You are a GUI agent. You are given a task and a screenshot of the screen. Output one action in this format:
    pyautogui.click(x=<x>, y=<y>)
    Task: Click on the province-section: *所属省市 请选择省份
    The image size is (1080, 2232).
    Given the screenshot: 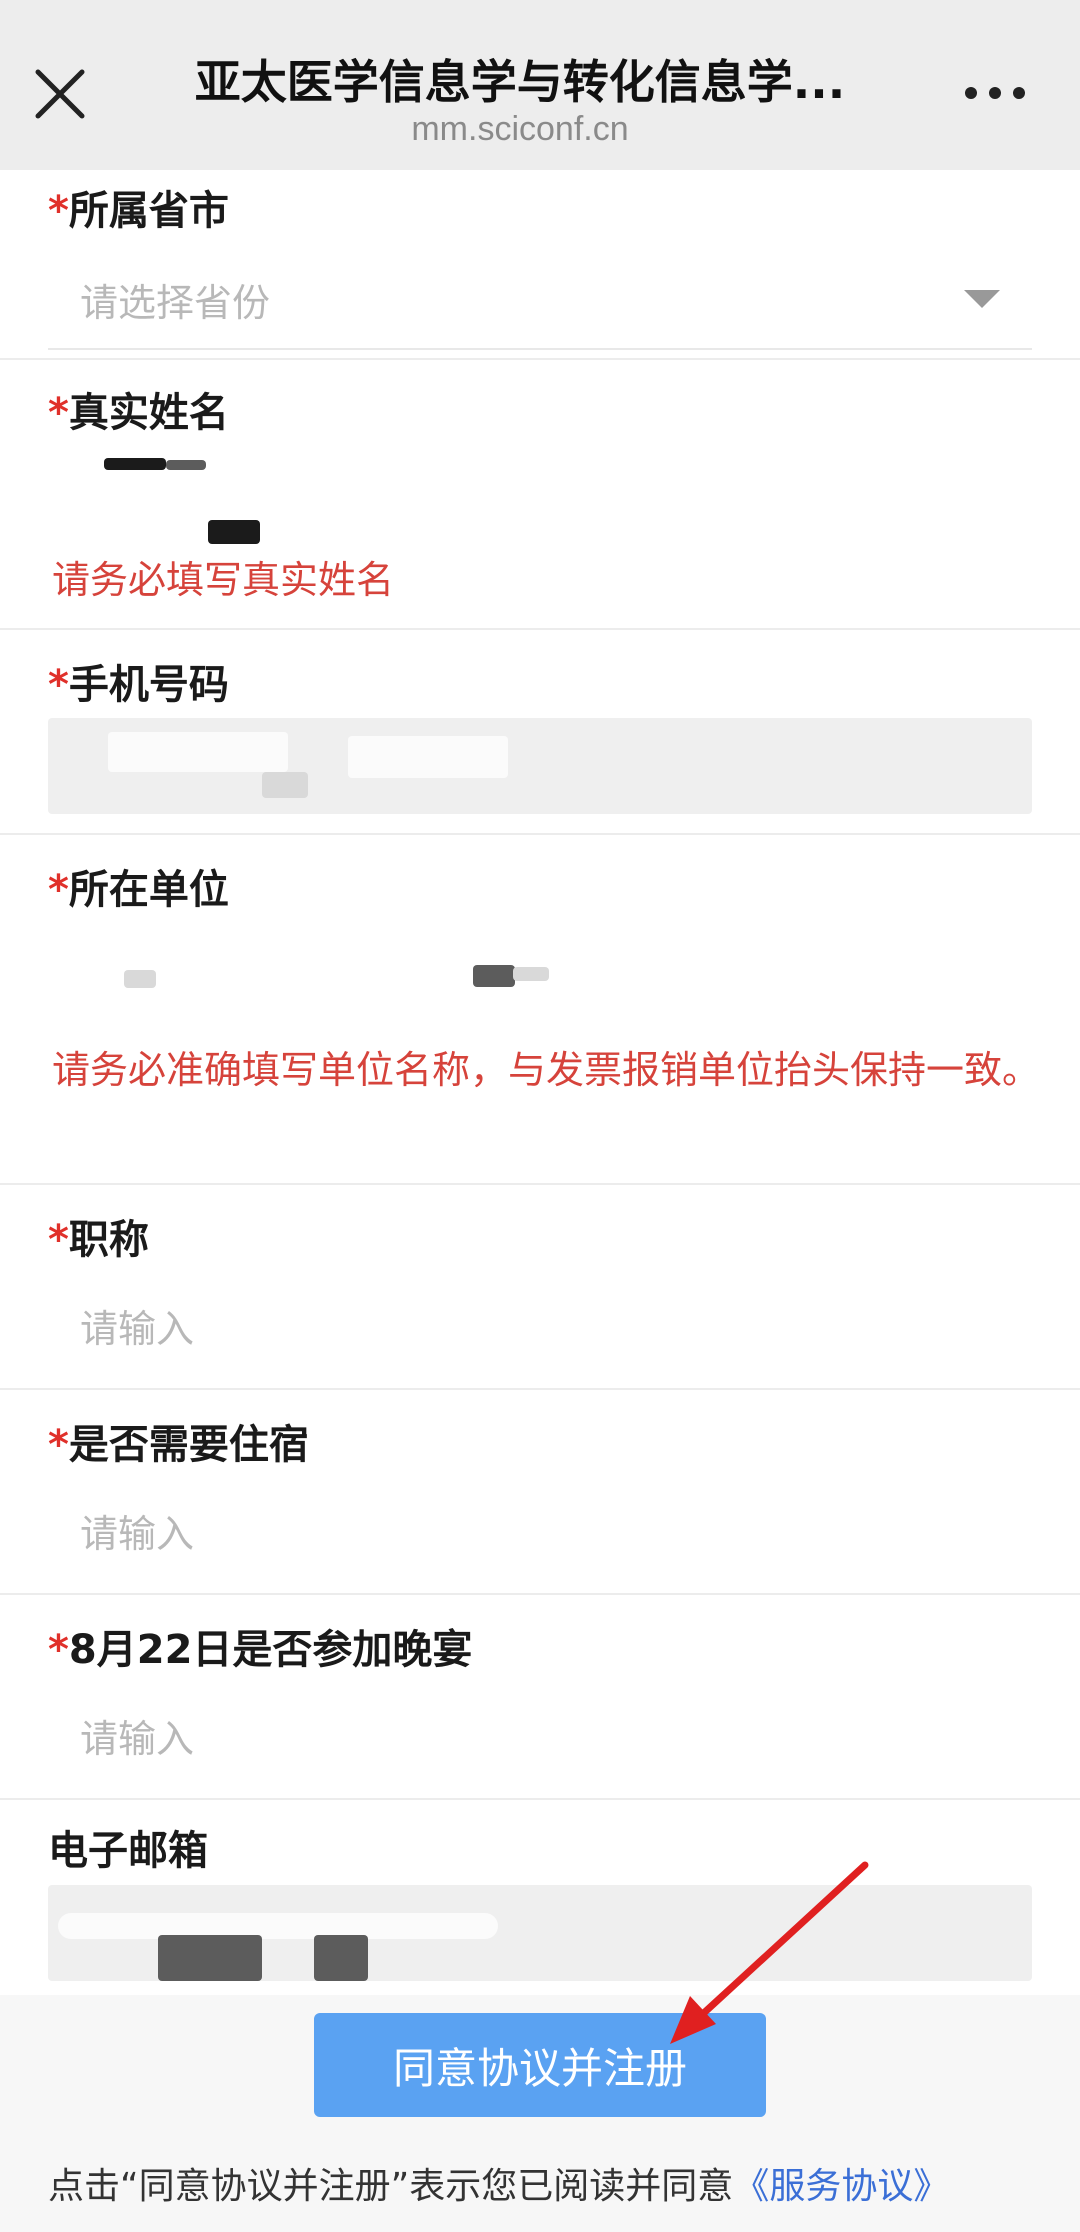 What is the action you would take?
    pyautogui.click(x=540, y=265)
    